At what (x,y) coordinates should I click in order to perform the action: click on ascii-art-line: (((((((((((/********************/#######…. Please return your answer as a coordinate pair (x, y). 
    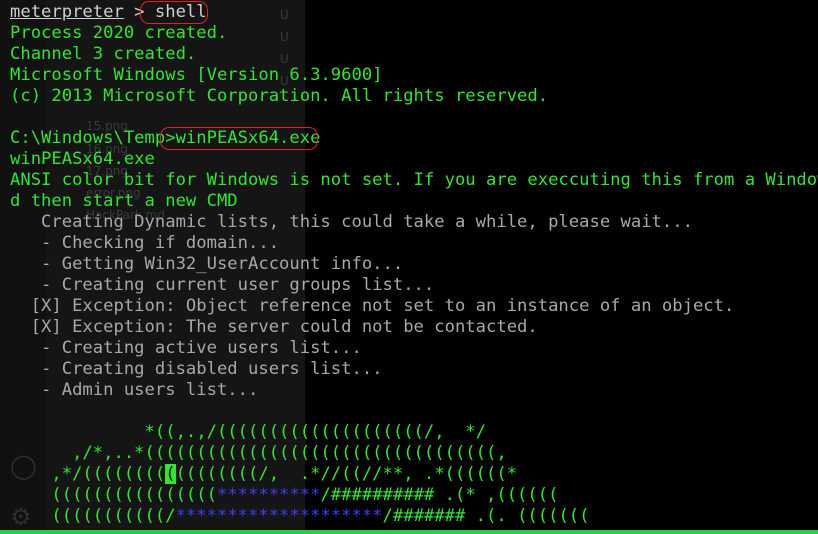
    Looking at the image, I should click on (414, 516).